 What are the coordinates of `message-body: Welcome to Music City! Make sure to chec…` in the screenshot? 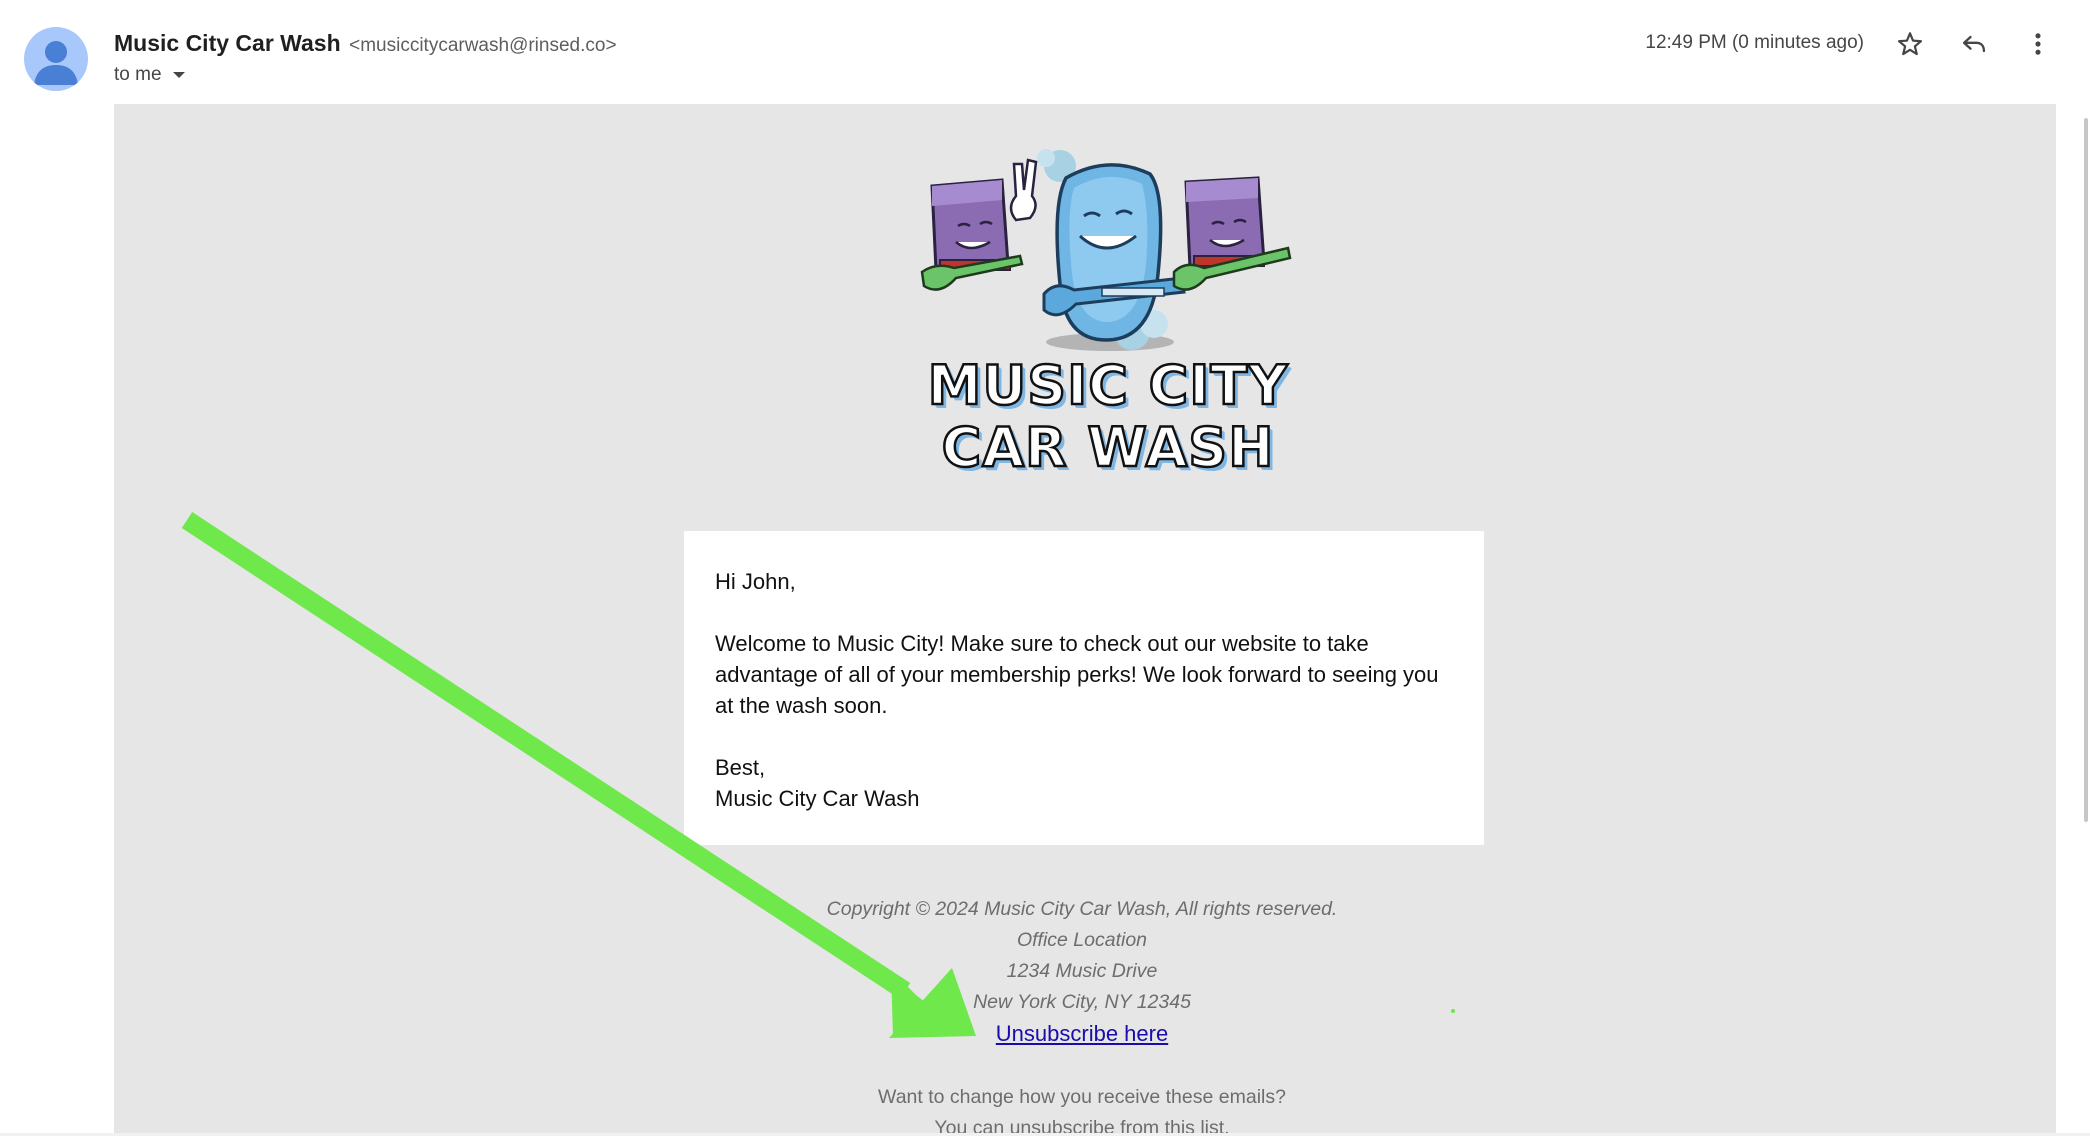 It's located at (1077, 674).